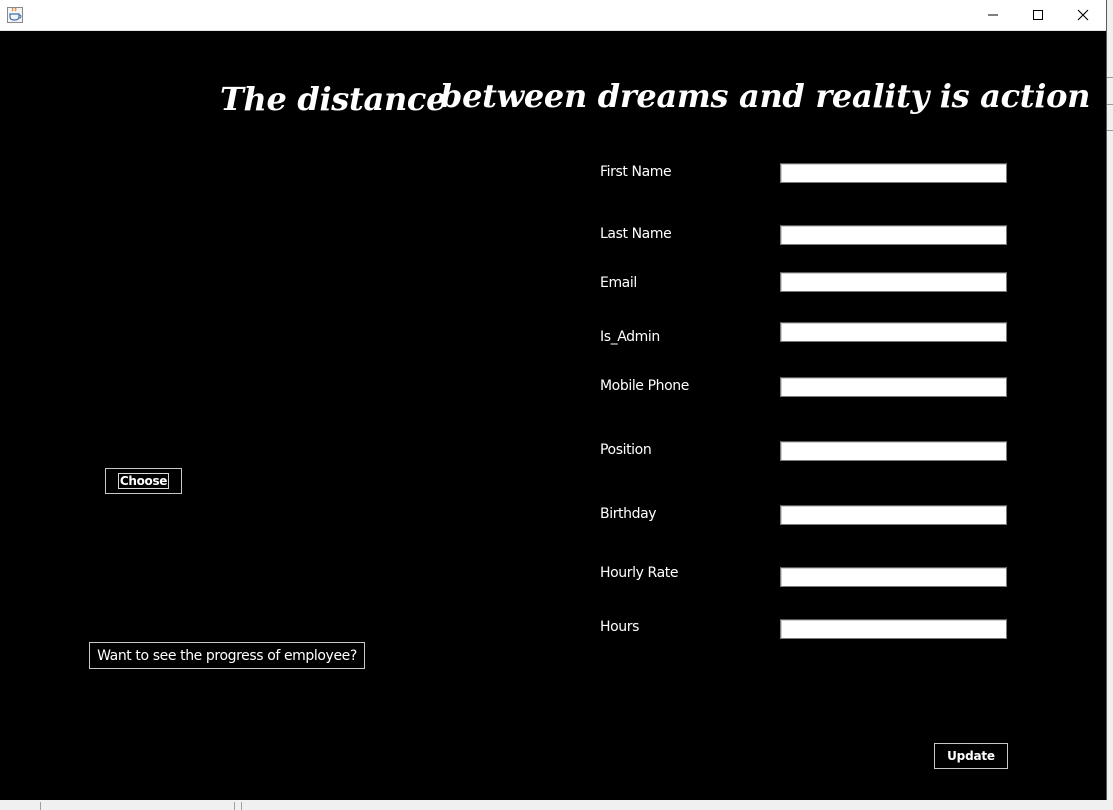 The height and width of the screenshot is (810, 1113). Describe the element at coordinates (765, 96) in the screenshot. I see `quote-part-2: between dreams and reality is action` at that location.